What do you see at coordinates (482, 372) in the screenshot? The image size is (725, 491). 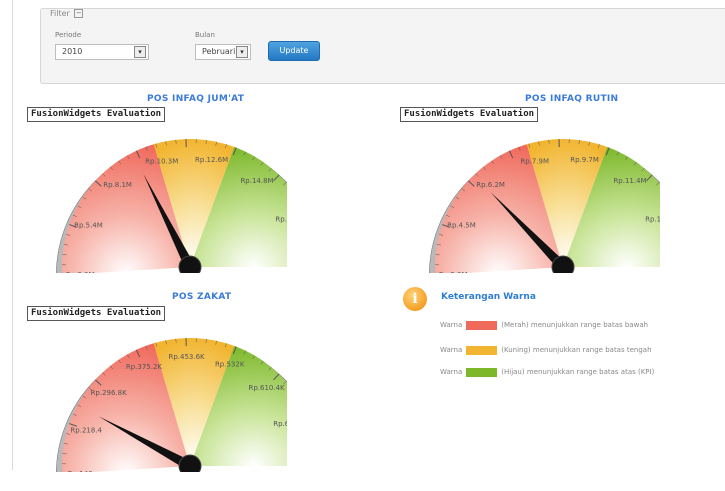 I see `green-swatch` at bounding box center [482, 372].